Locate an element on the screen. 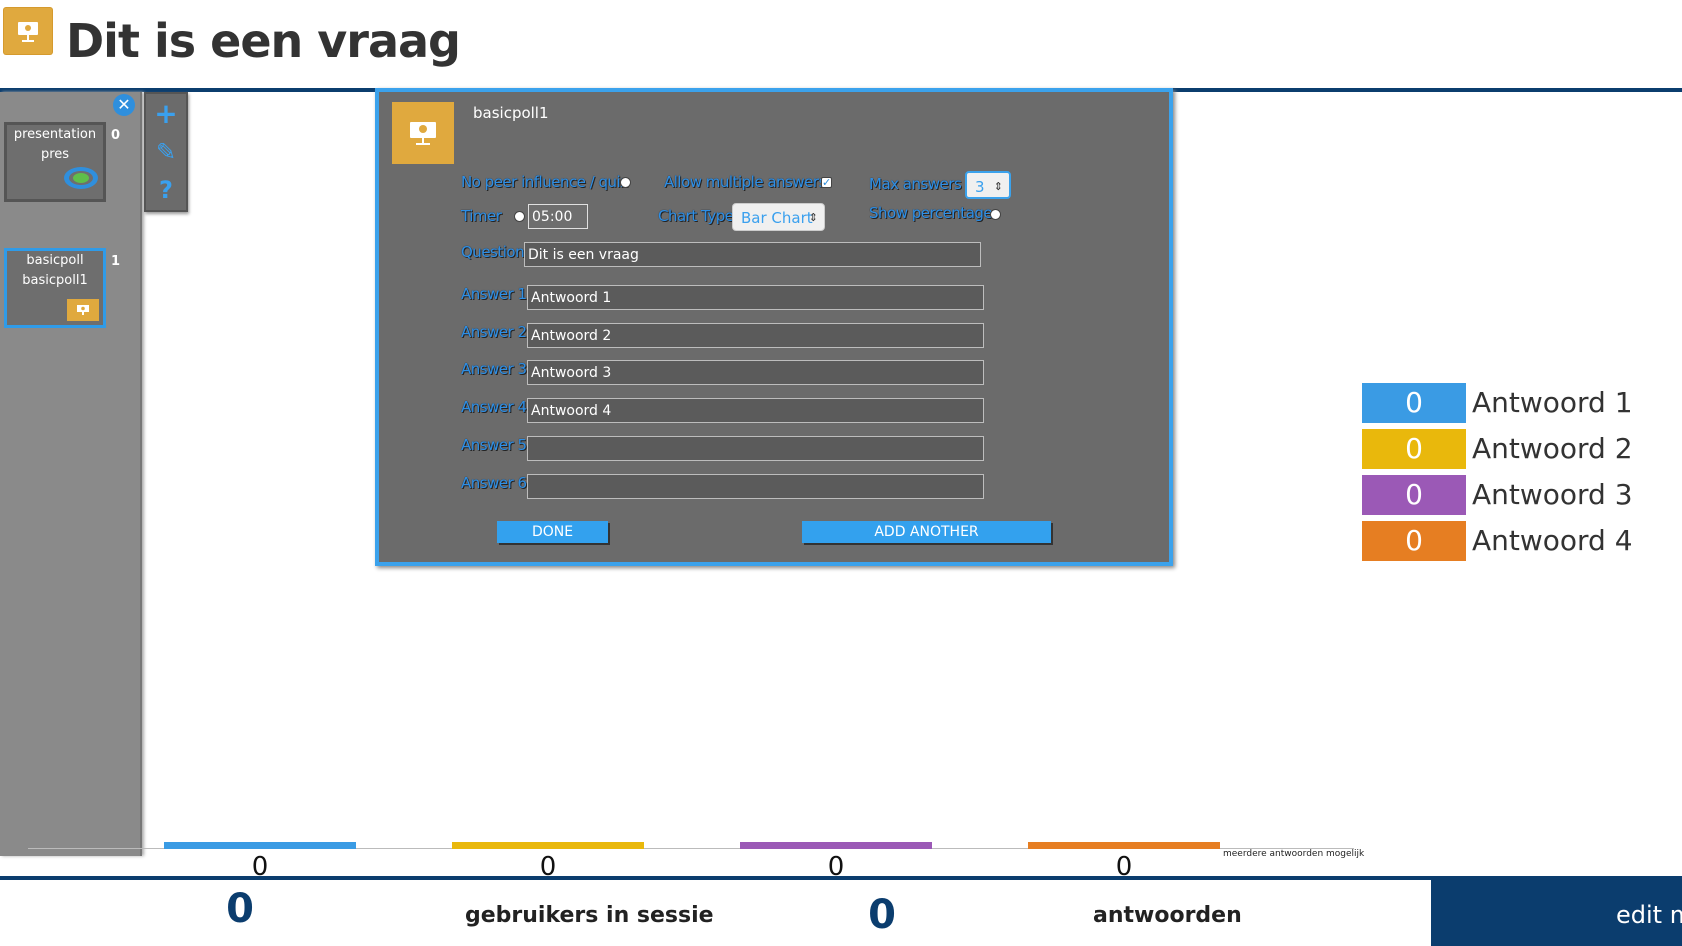 This screenshot has height=946, width=1682. show-percentage-label: Show percentage is located at coordinates (931, 213).